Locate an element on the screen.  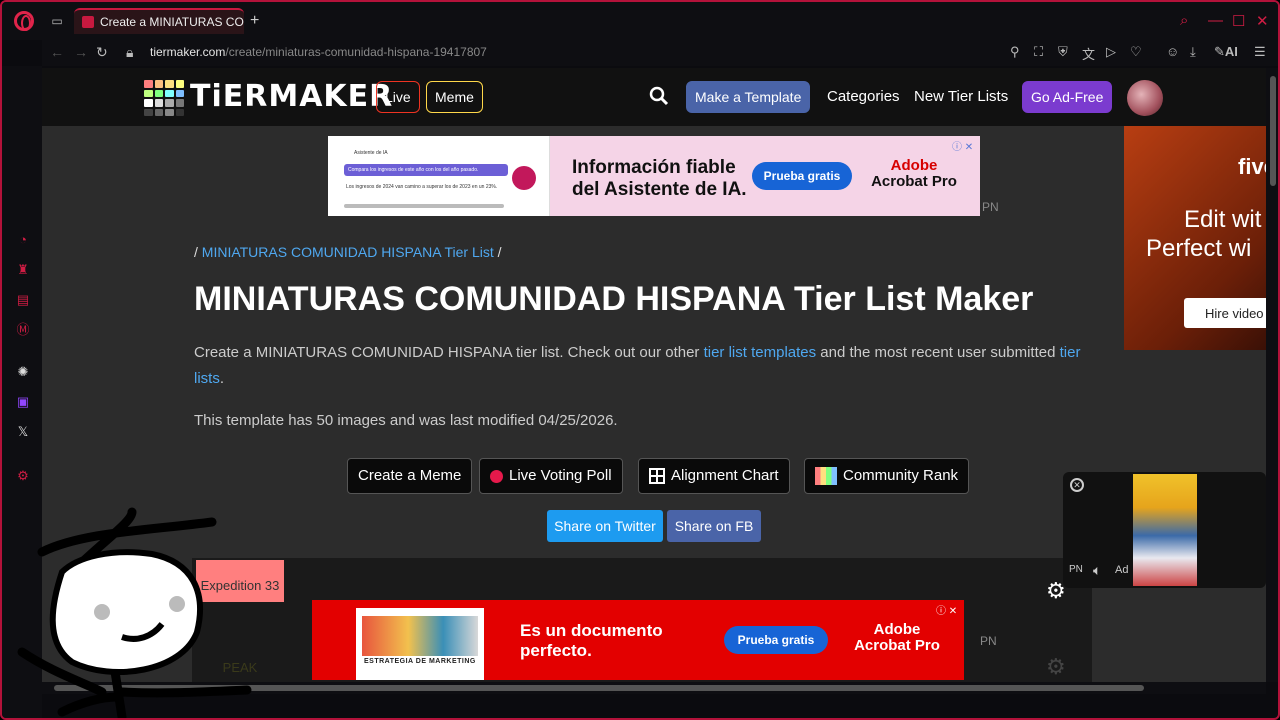
video-ad-pn: PN is located at coordinates (1076, 569).